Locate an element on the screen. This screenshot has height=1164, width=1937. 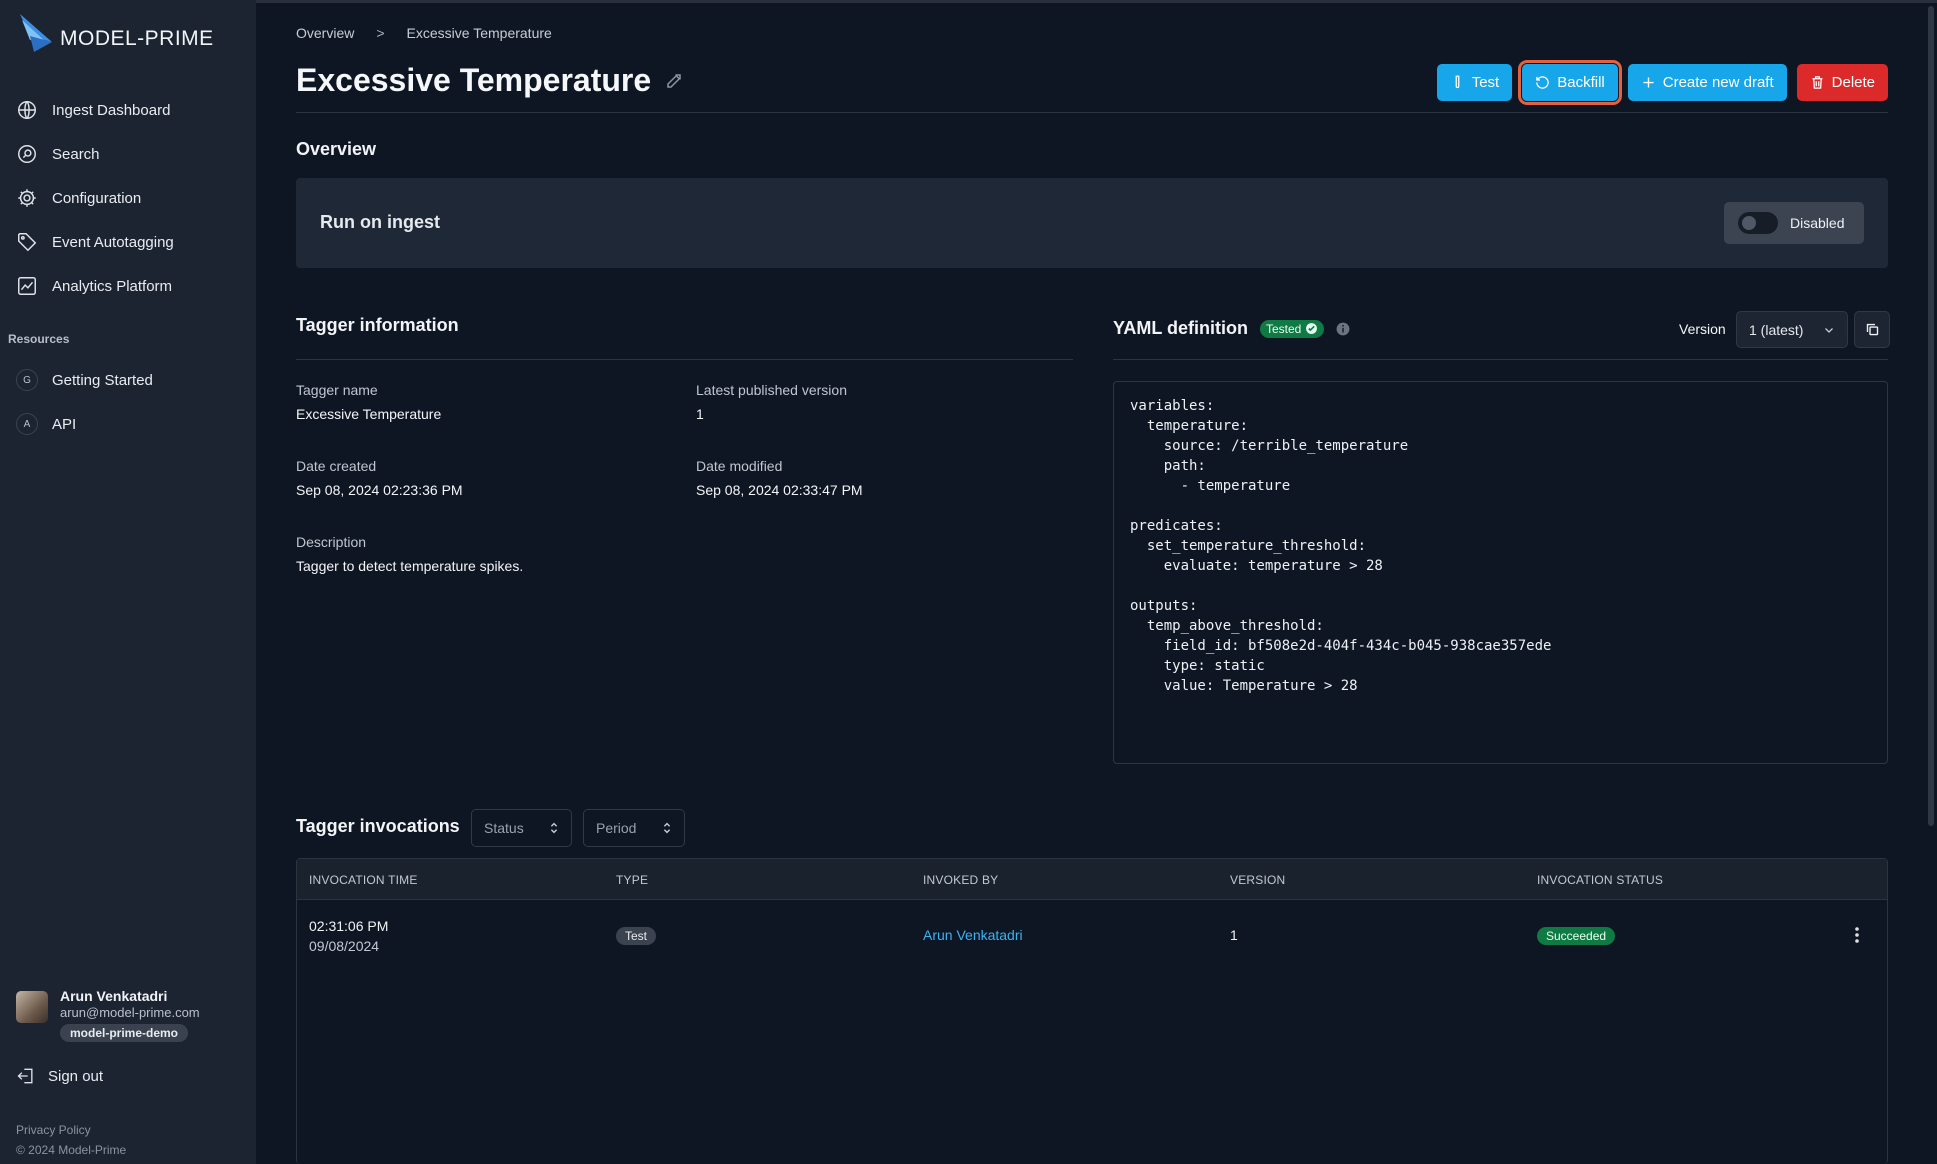
breadcrumb: Overview > Excessive Temperature is located at coordinates (424, 33).